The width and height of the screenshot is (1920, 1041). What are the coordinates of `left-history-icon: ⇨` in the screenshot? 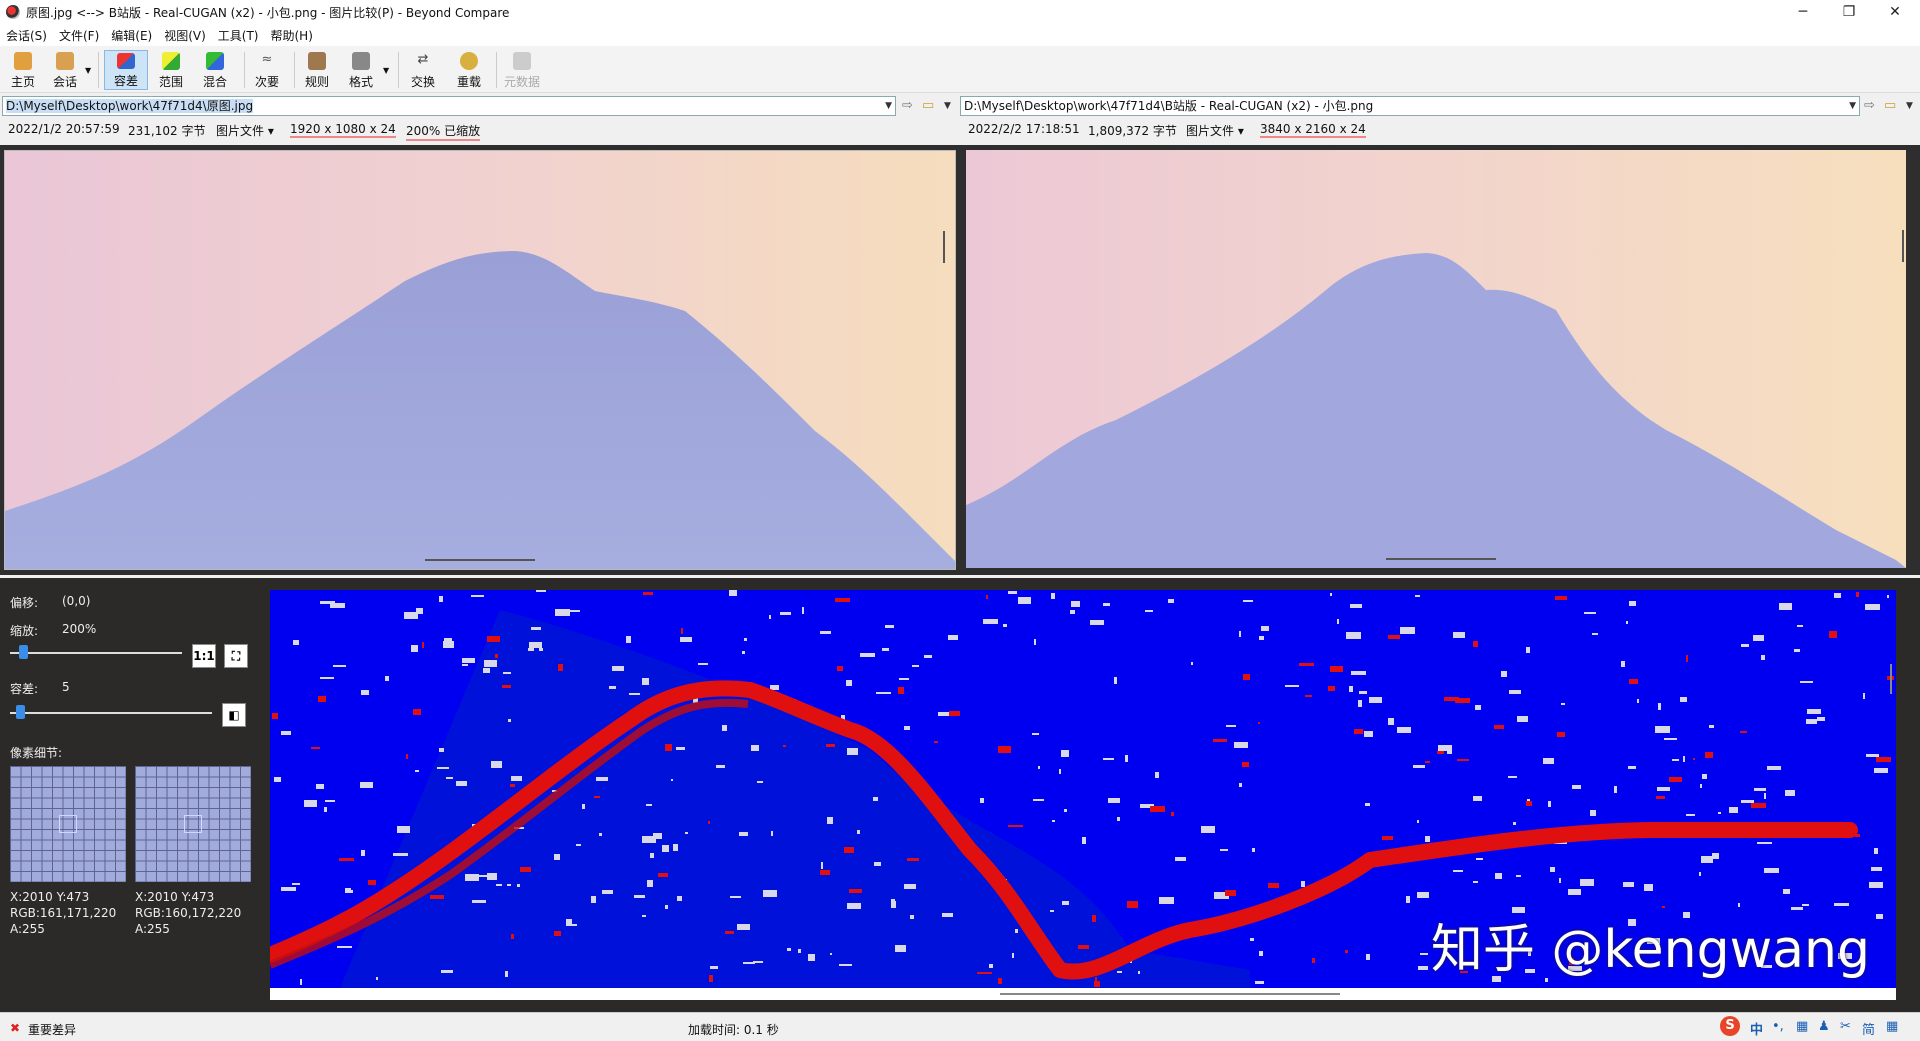 It's located at (907, 105).